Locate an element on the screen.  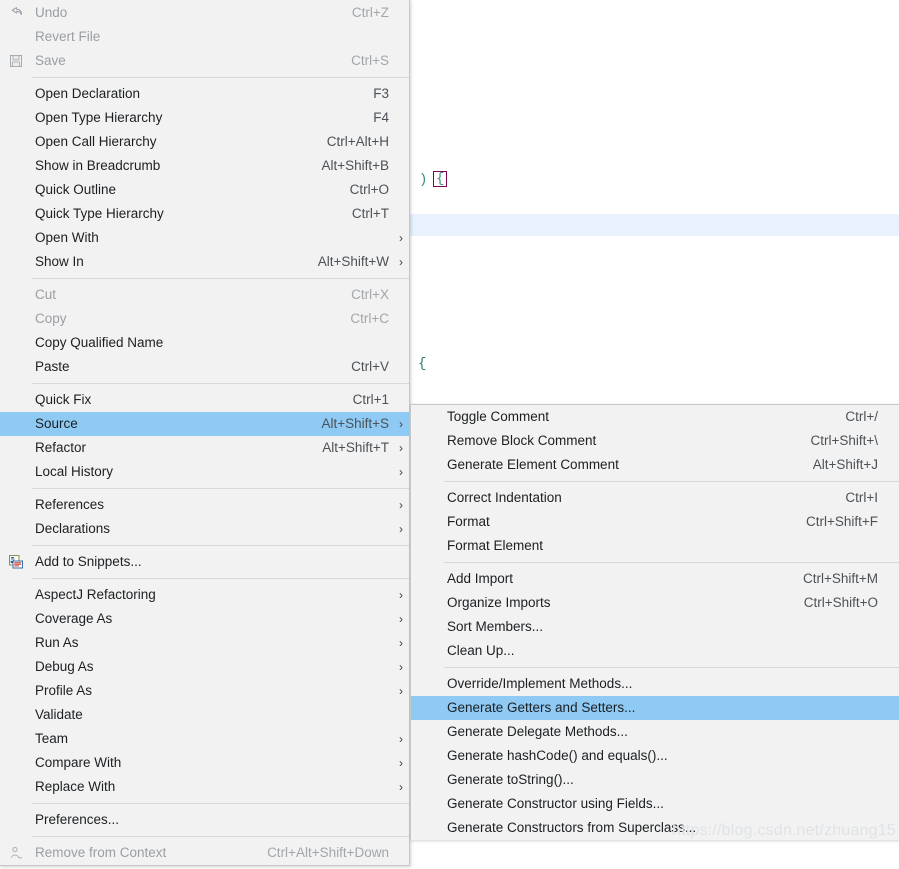
menu-item-label: Open Declaration is located at coordinates (88, 93).